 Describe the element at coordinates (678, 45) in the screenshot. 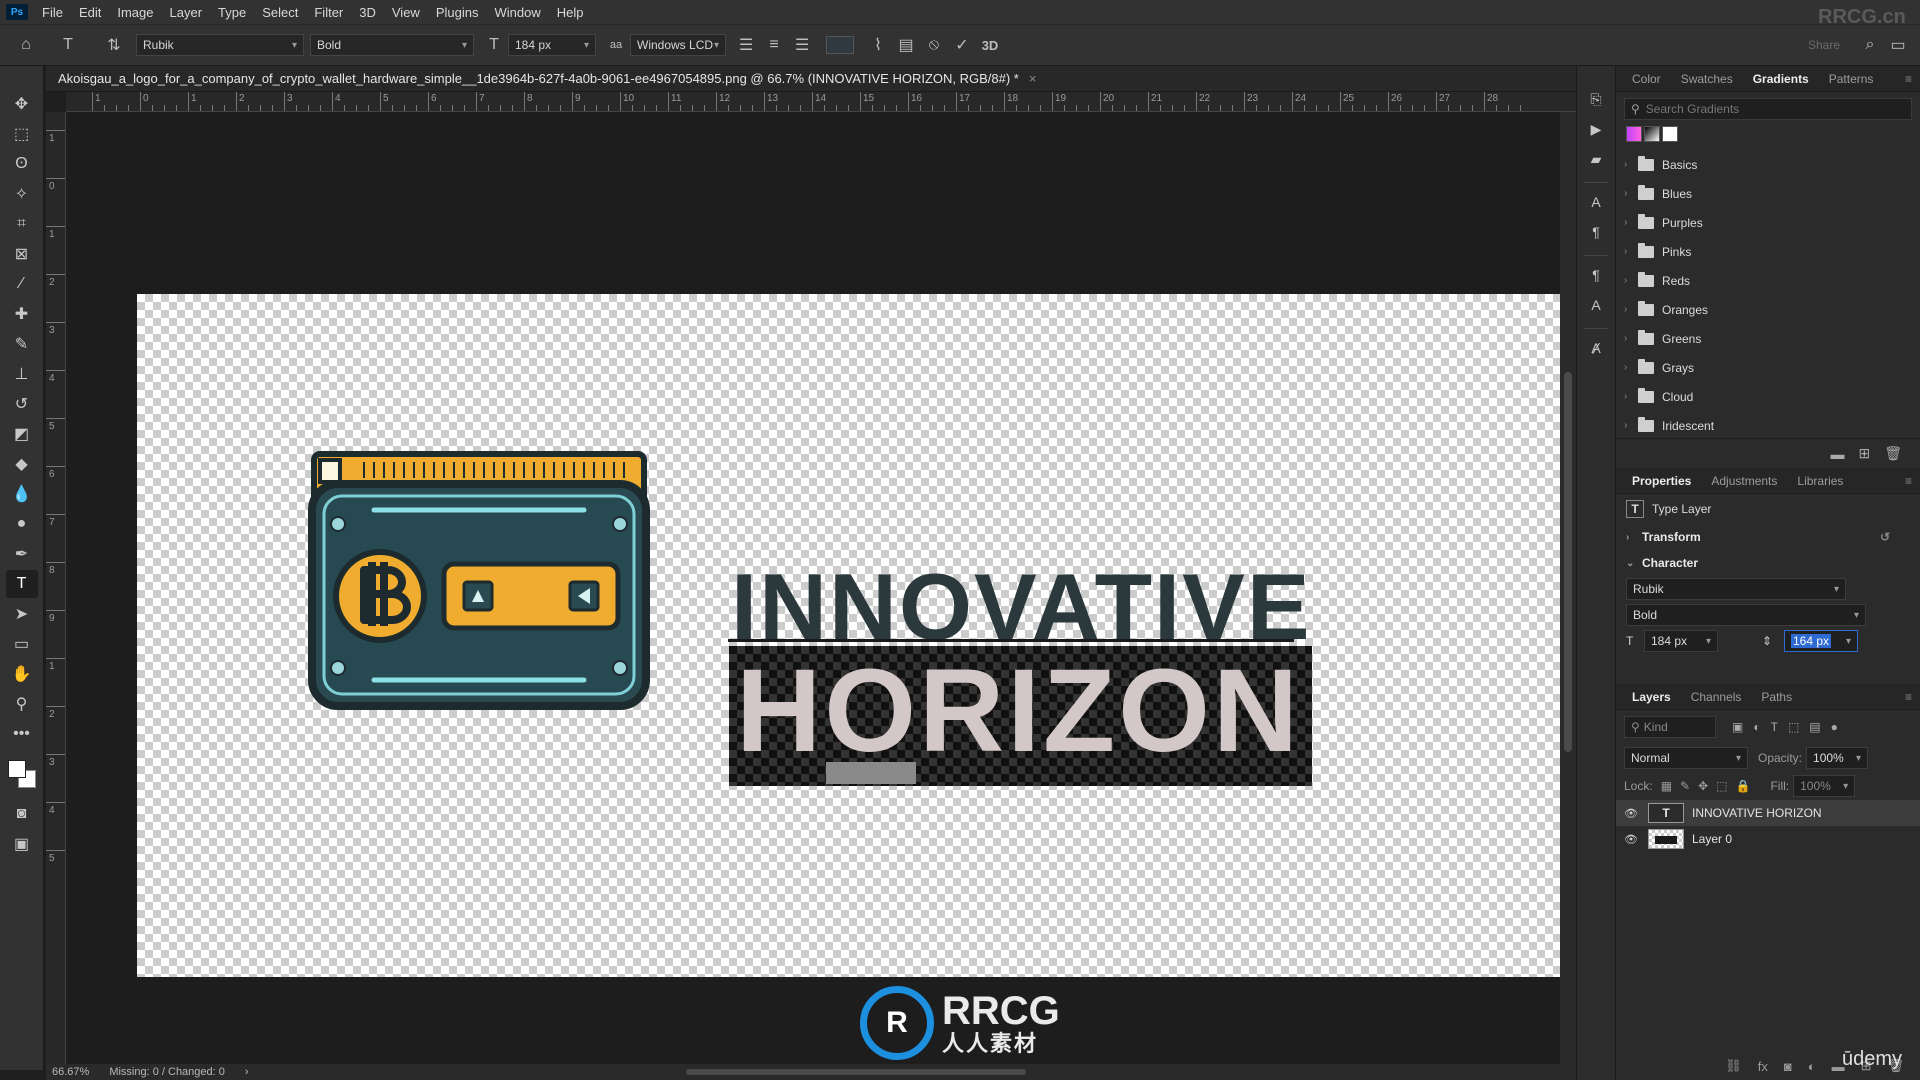

I see `anti-alias-select: Windows LCD ▾` at that location.